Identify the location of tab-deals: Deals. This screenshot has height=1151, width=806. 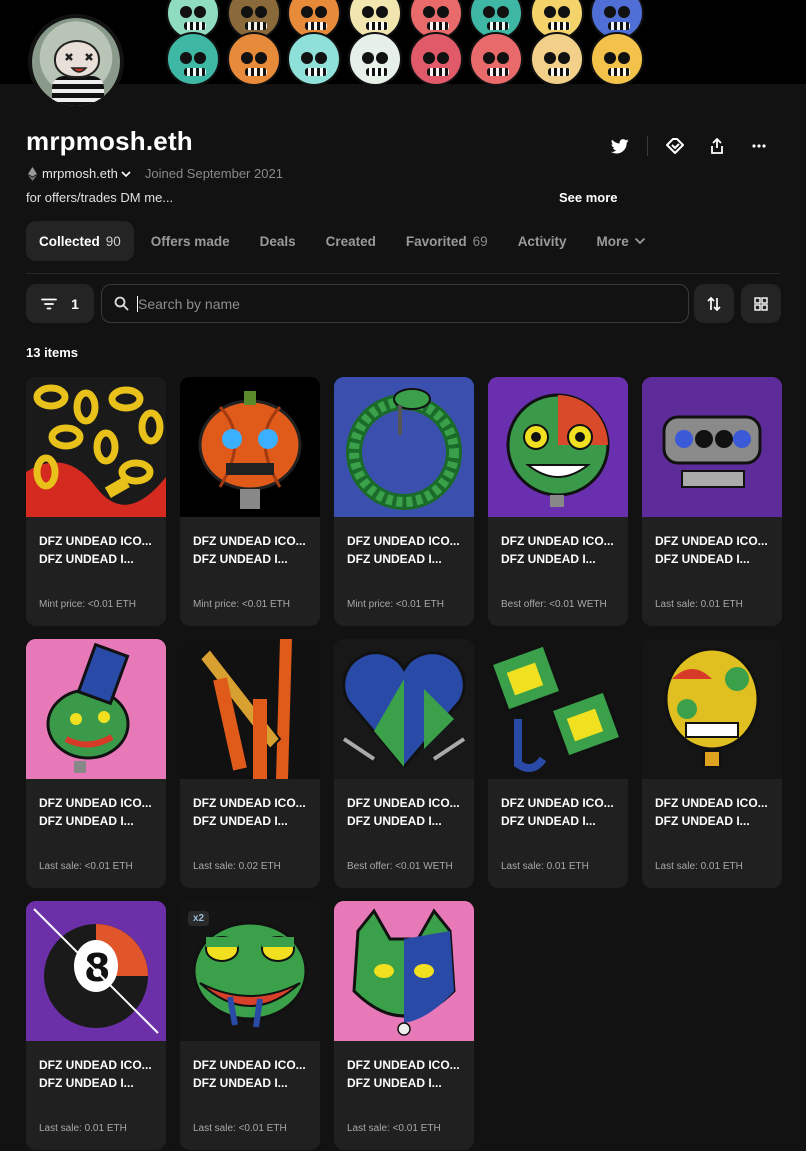
(278, 241).